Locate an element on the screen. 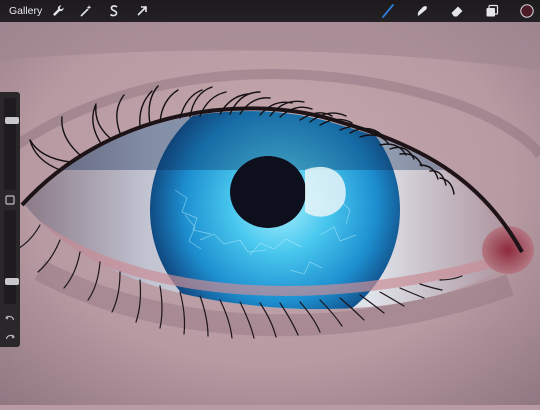  pupil is located at coordinates (268, 192).